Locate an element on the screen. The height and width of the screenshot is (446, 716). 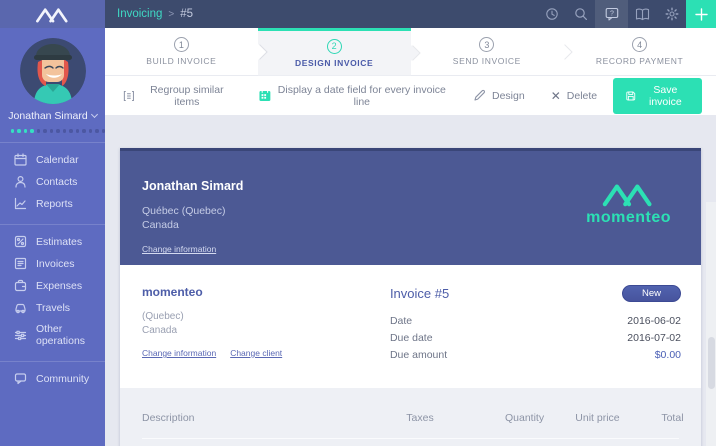
step-label: RECORD PAYMENT is located at coordinates (639, 61).